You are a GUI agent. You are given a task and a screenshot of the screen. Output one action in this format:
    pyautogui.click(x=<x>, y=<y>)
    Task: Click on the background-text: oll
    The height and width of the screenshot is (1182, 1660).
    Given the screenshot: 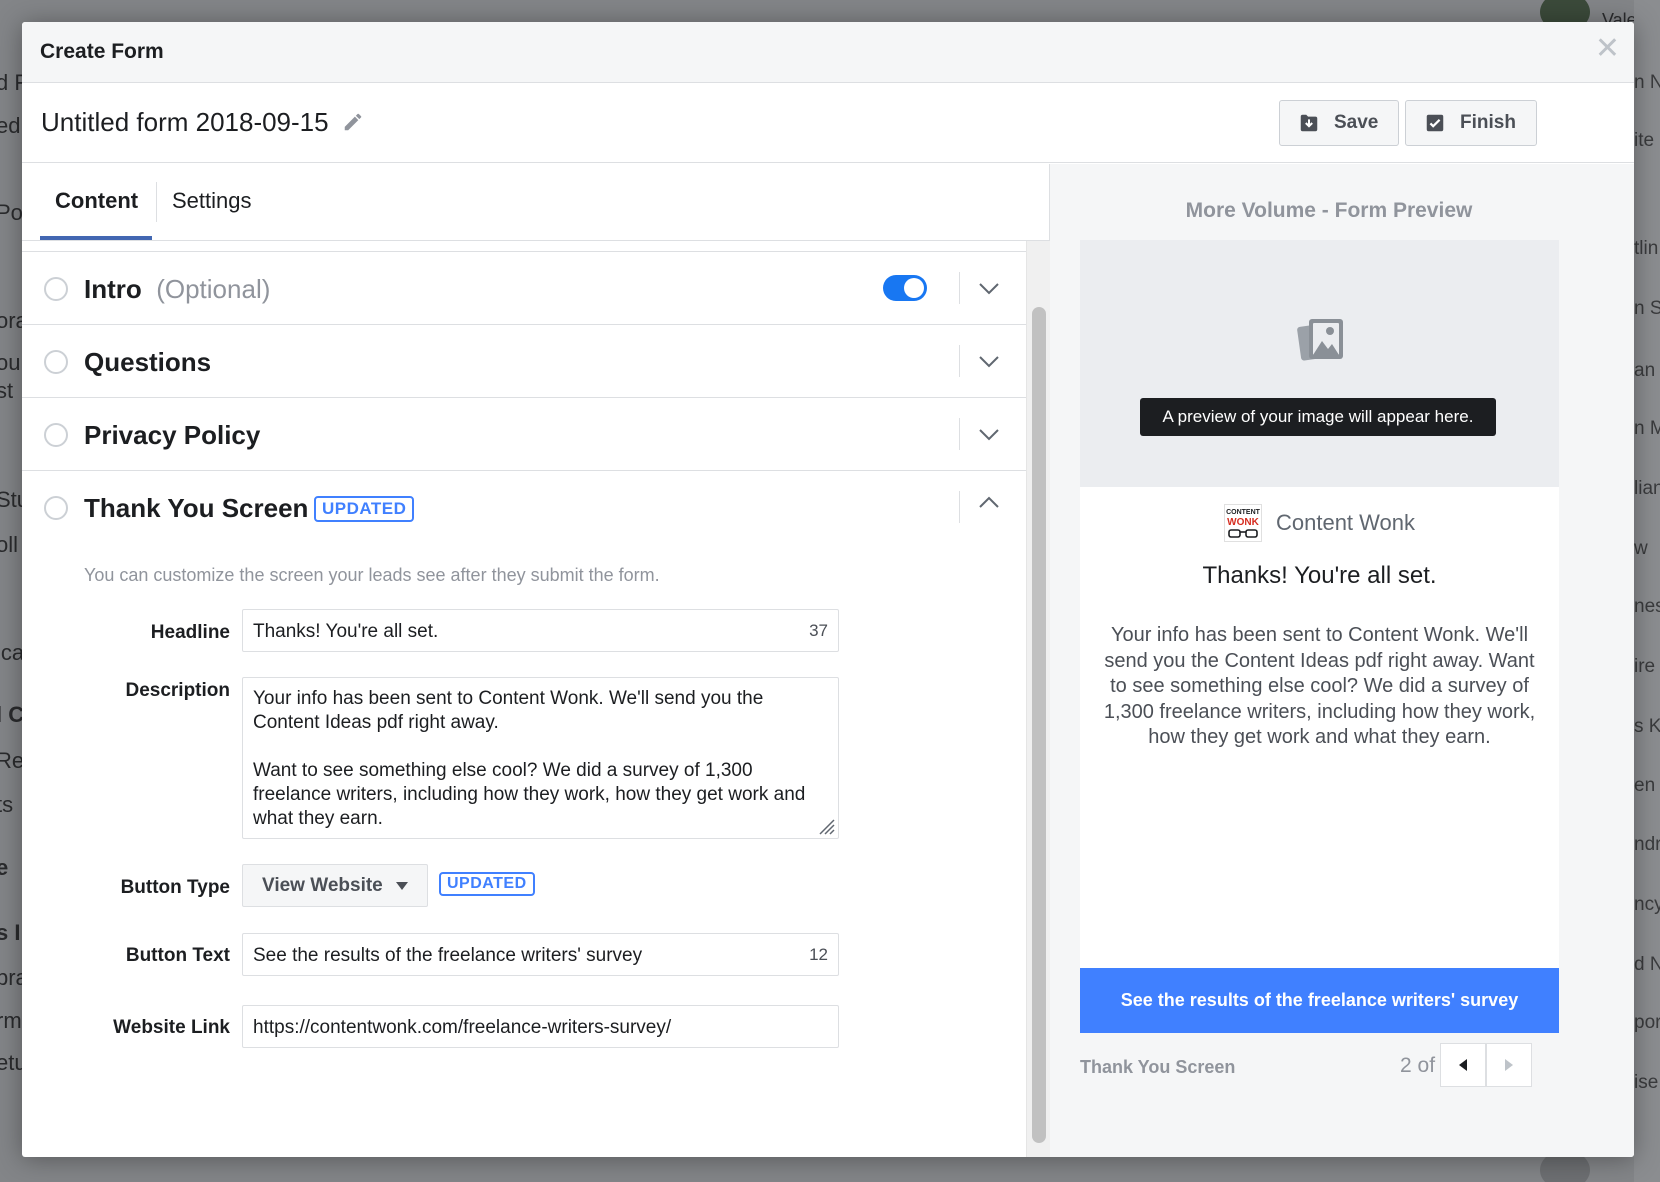 What is the action you would take?
    pyautogui.click(x=9, y=544)
    